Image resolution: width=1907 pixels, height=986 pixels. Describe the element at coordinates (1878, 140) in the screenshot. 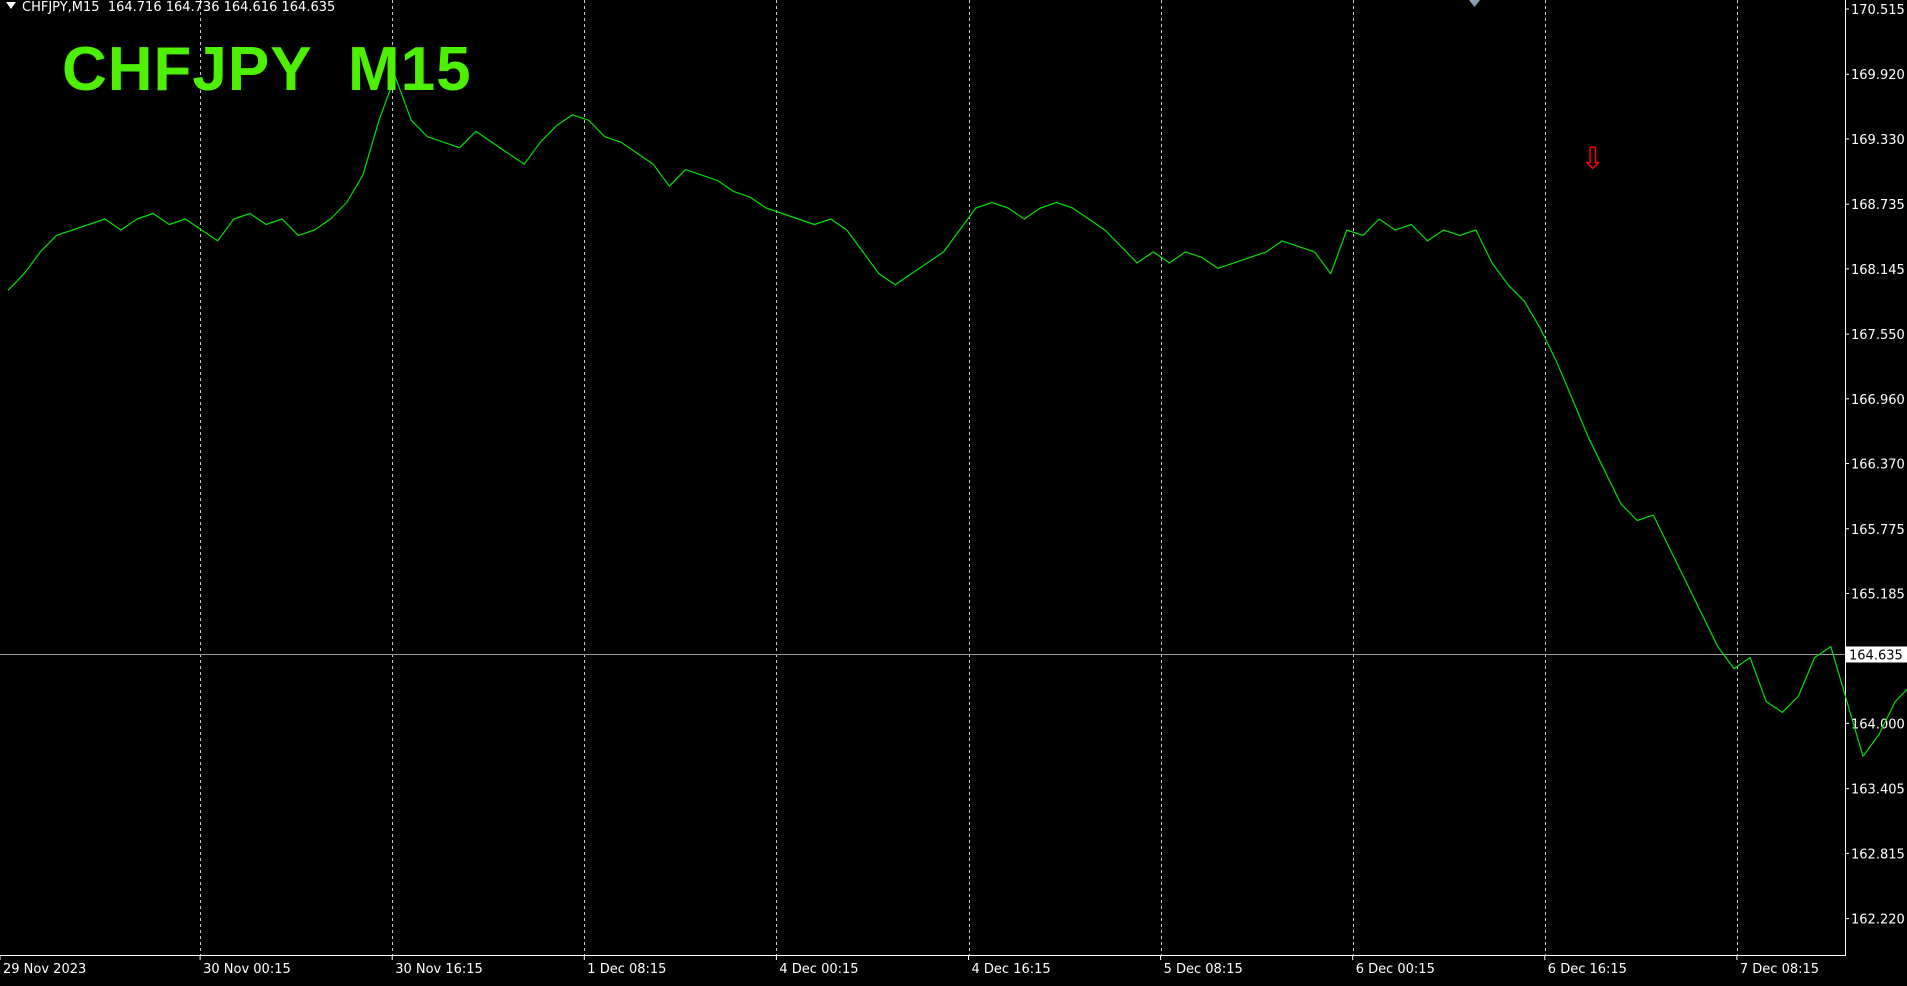

I see `price-tick-label: 169.330` at that location.